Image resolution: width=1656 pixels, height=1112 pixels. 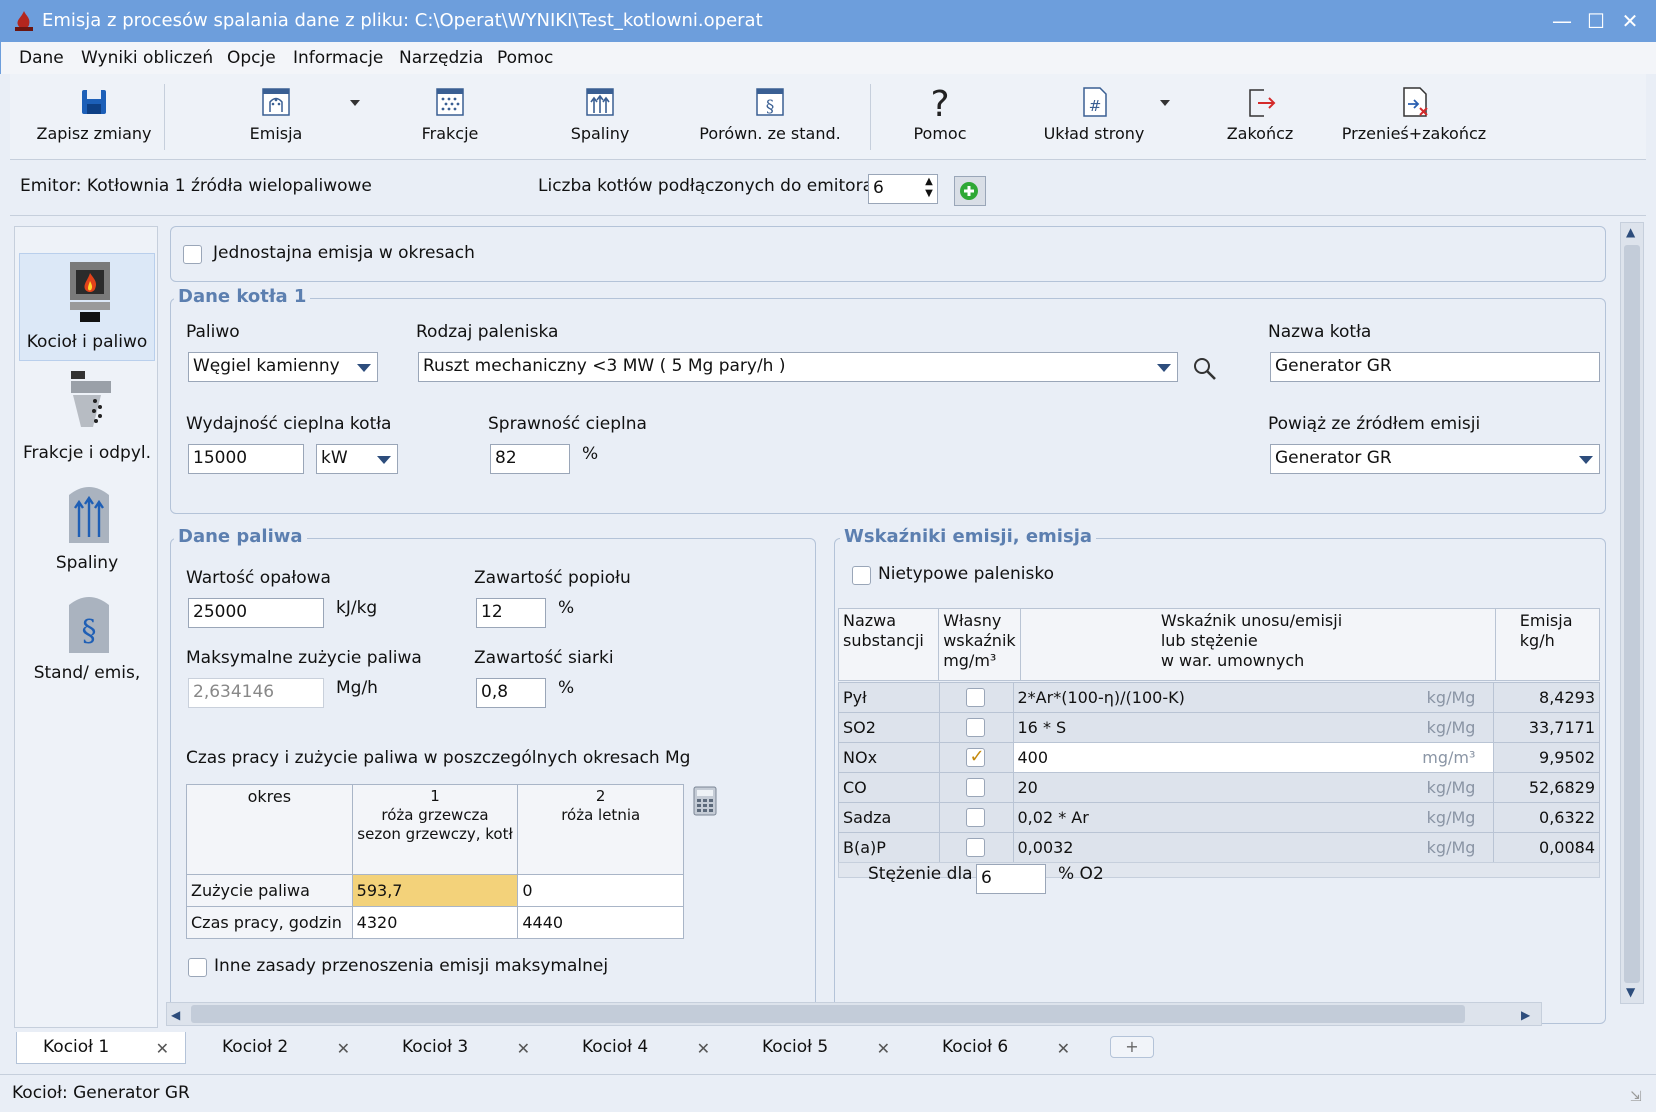 I want to click on other-rules-checkbox, so click(x=197, y=967).